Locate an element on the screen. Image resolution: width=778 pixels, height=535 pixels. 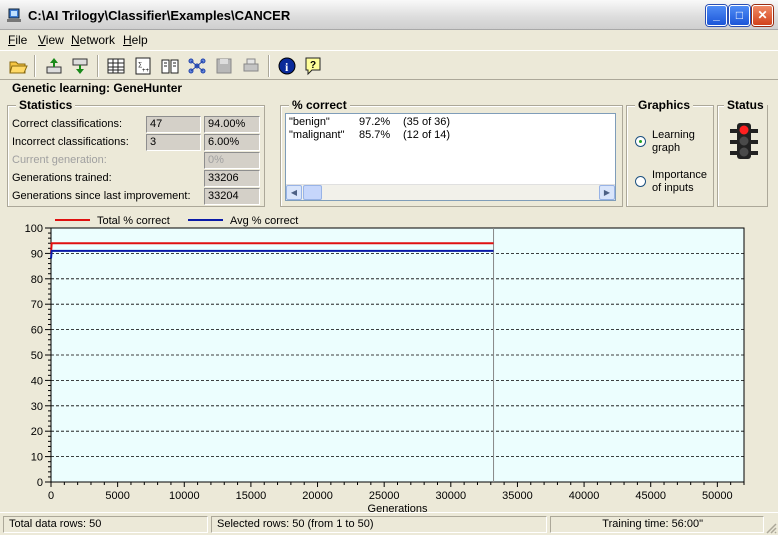
print-icon is located at coordinates (251, 65).